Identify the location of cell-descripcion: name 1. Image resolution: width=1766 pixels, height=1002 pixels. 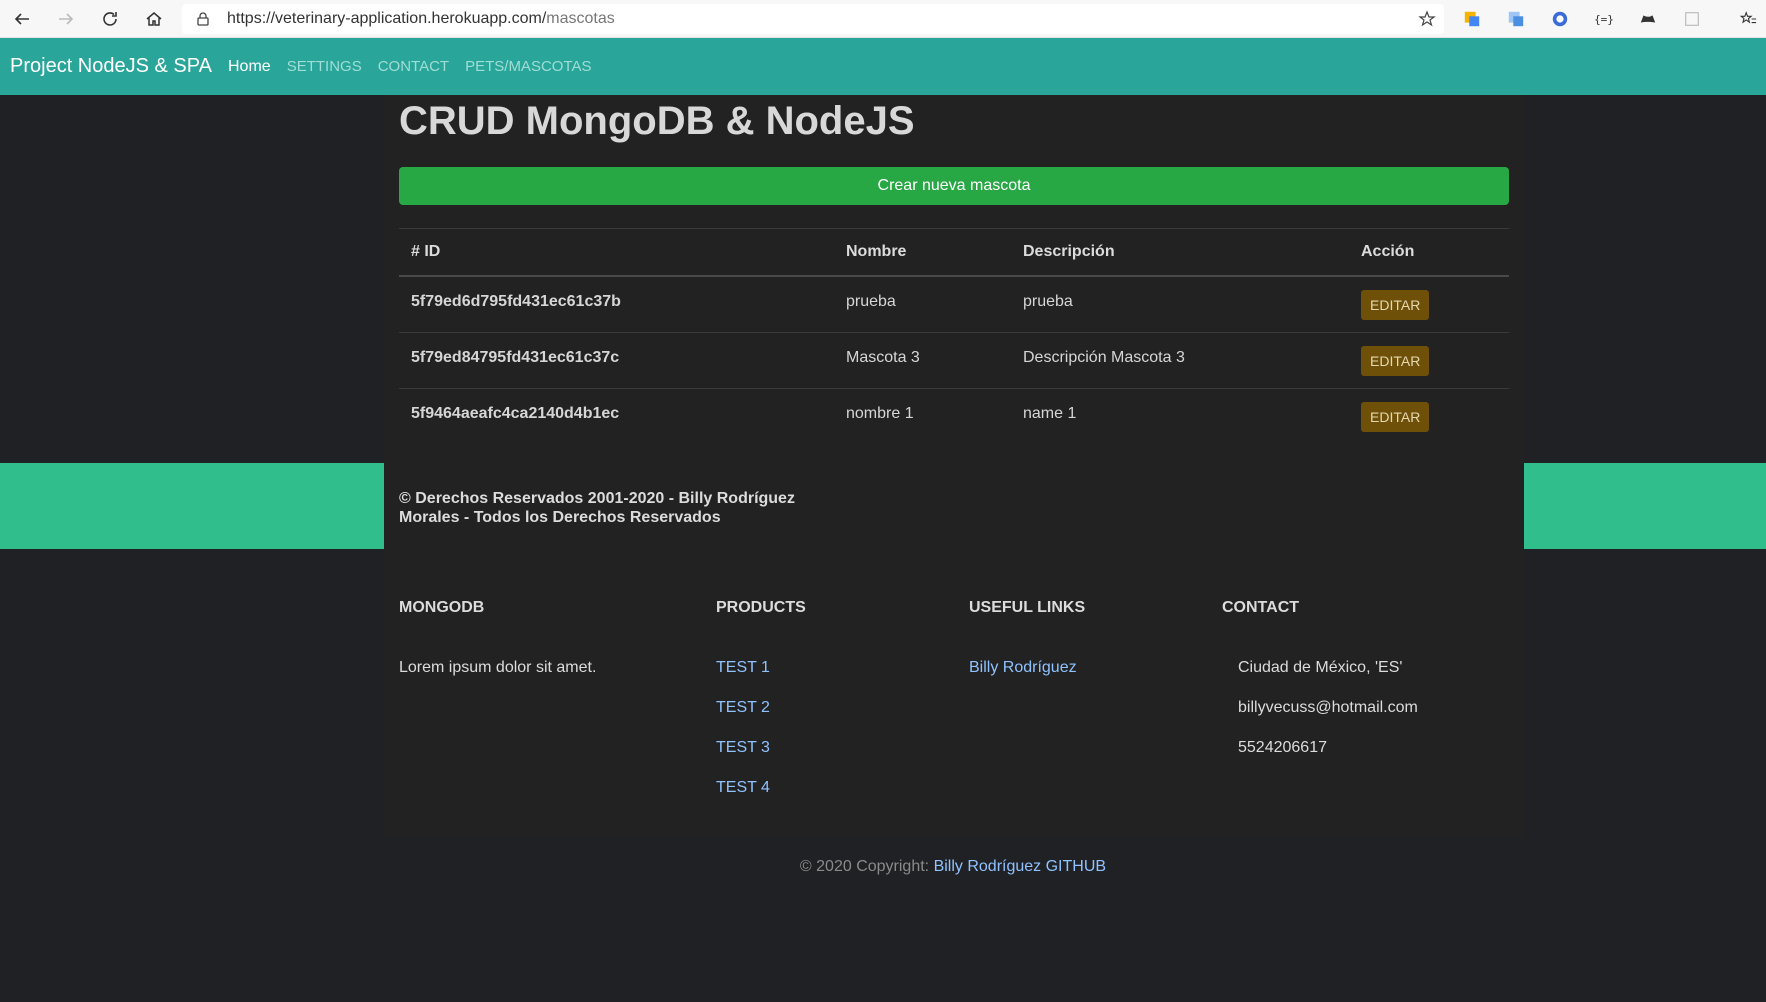
(1050, 413).